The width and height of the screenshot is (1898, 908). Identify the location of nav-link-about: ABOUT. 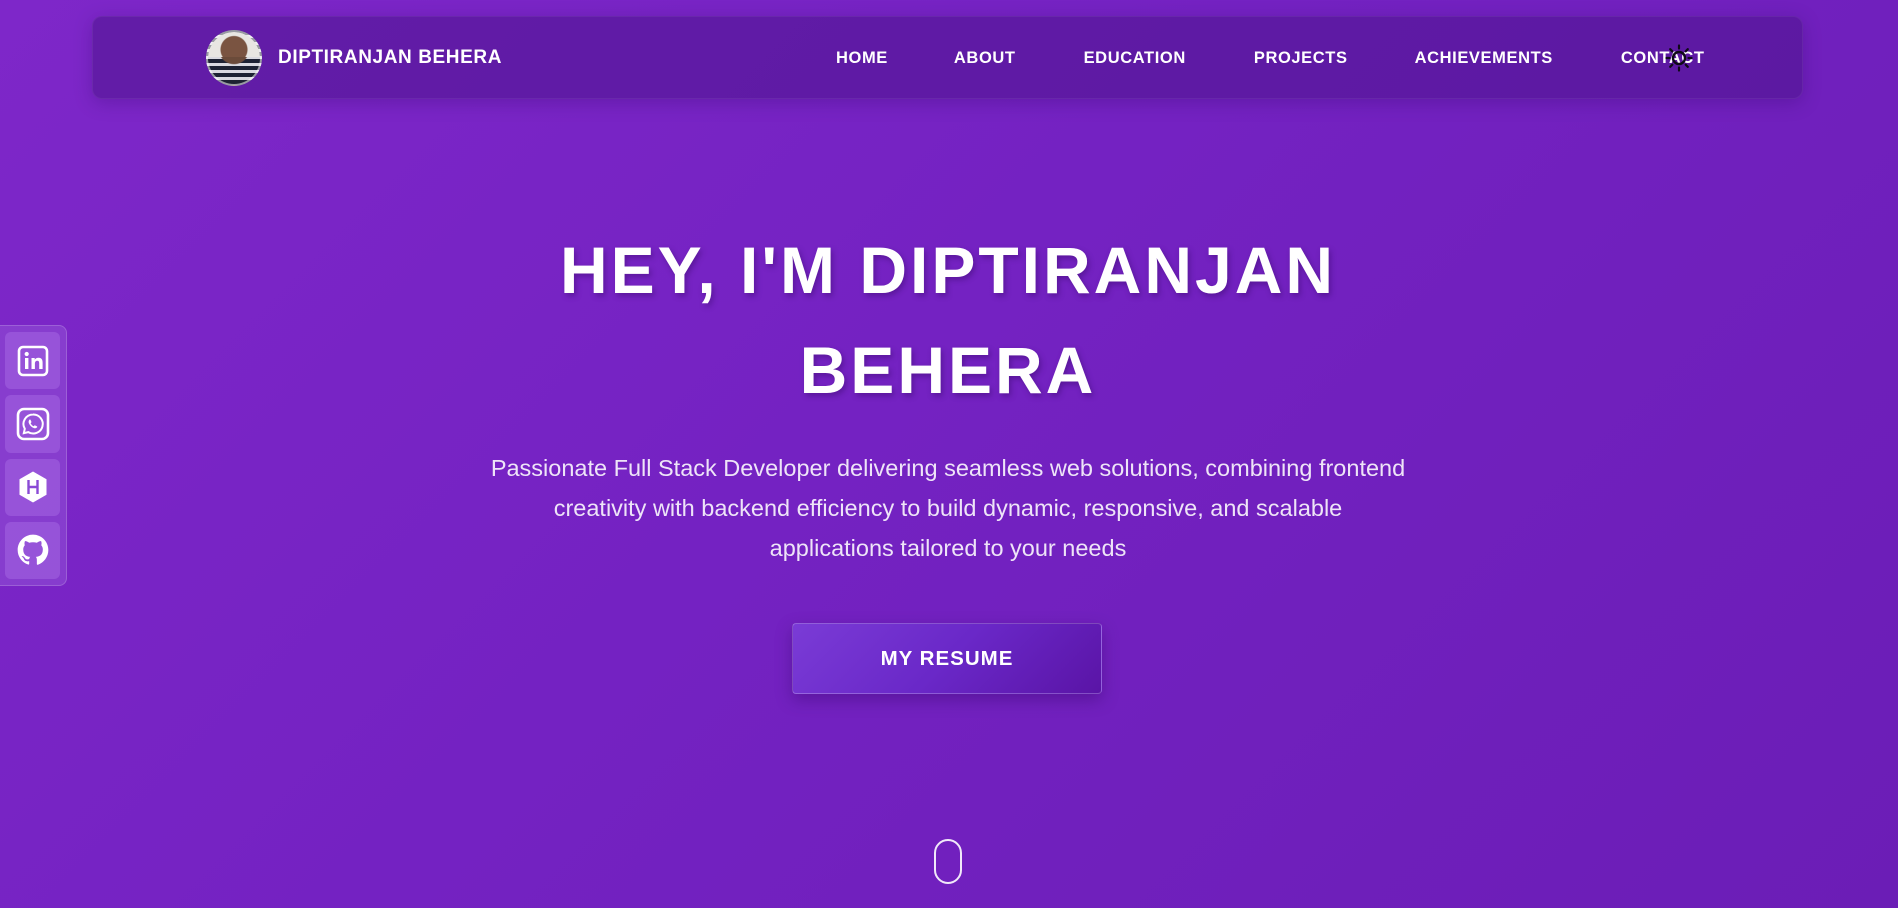
(985, 58).